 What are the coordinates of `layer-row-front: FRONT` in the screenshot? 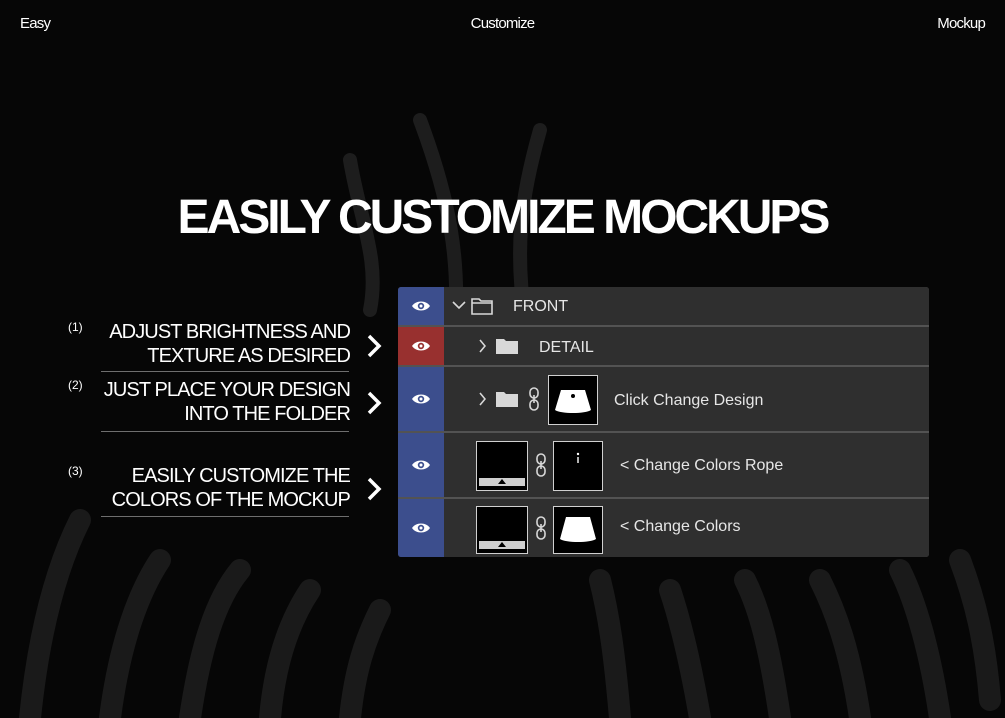 It's located at (663, 306).